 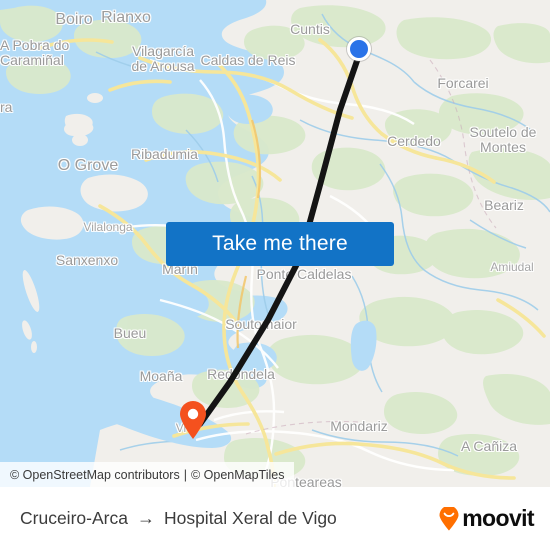 What do you see at coordinates (359, 49) in the screenshot?
I see `origin-dot-marker` at bounding box center [359, 49].